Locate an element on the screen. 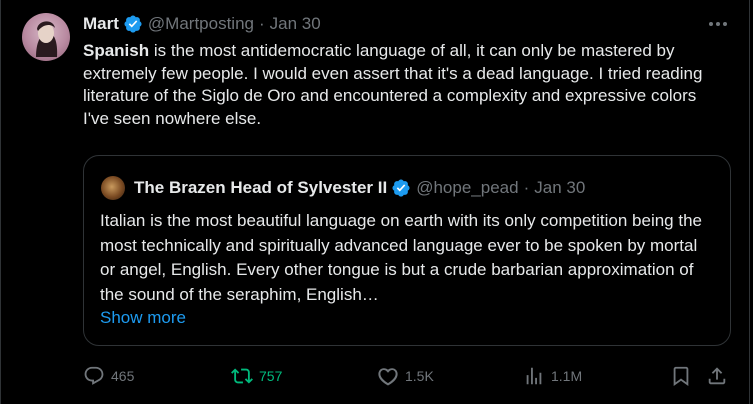 Image resolution: width=753 pixels, height=404 pixels. quoted-author-name: The Brazen Head of Sylvester II is located at coordinates (261, 187).